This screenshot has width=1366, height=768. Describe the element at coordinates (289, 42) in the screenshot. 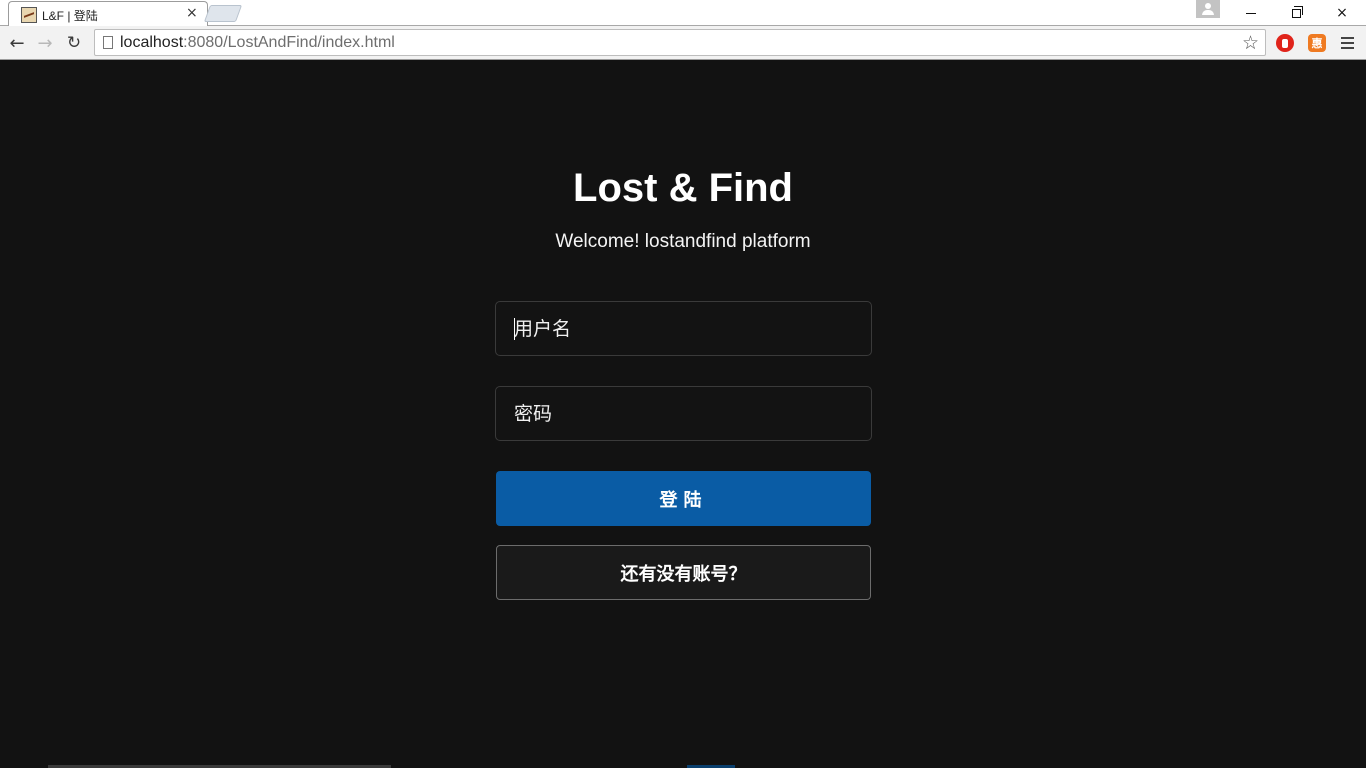

I see `url-path: :8080/LostAndFind/index.html` at that location.